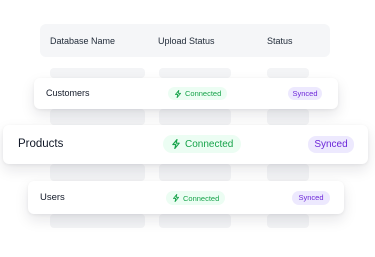 Image resolution: width=375 pixels, height=257 pixels. I want to click on table-header: Database Name Upload Status Status, so click(185, 40).